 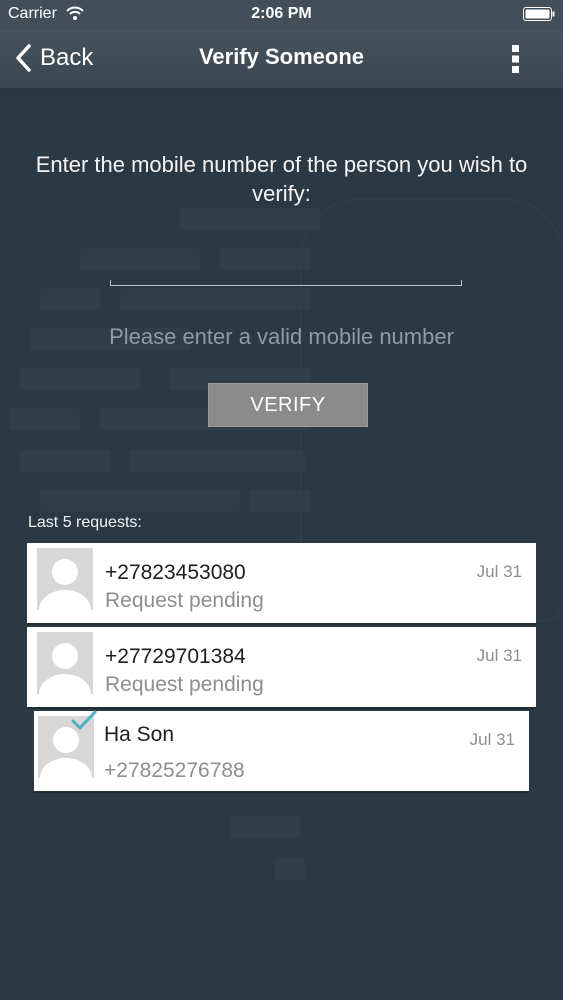 I want to click on status-bar: Carrier 2:06 PM, so click(x=281, y=15).